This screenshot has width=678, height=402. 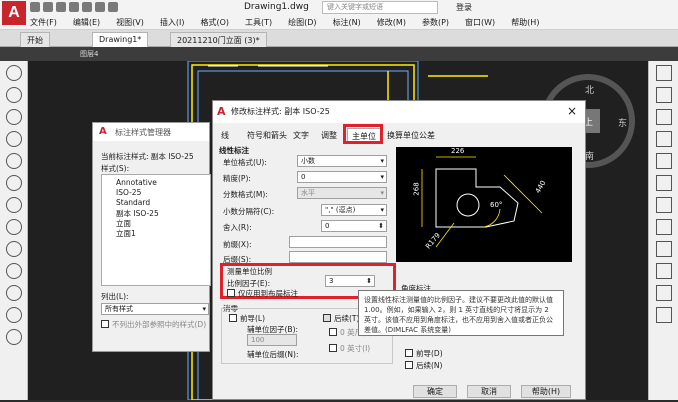 I want to click on text-icon, so click(x=13, y=337).